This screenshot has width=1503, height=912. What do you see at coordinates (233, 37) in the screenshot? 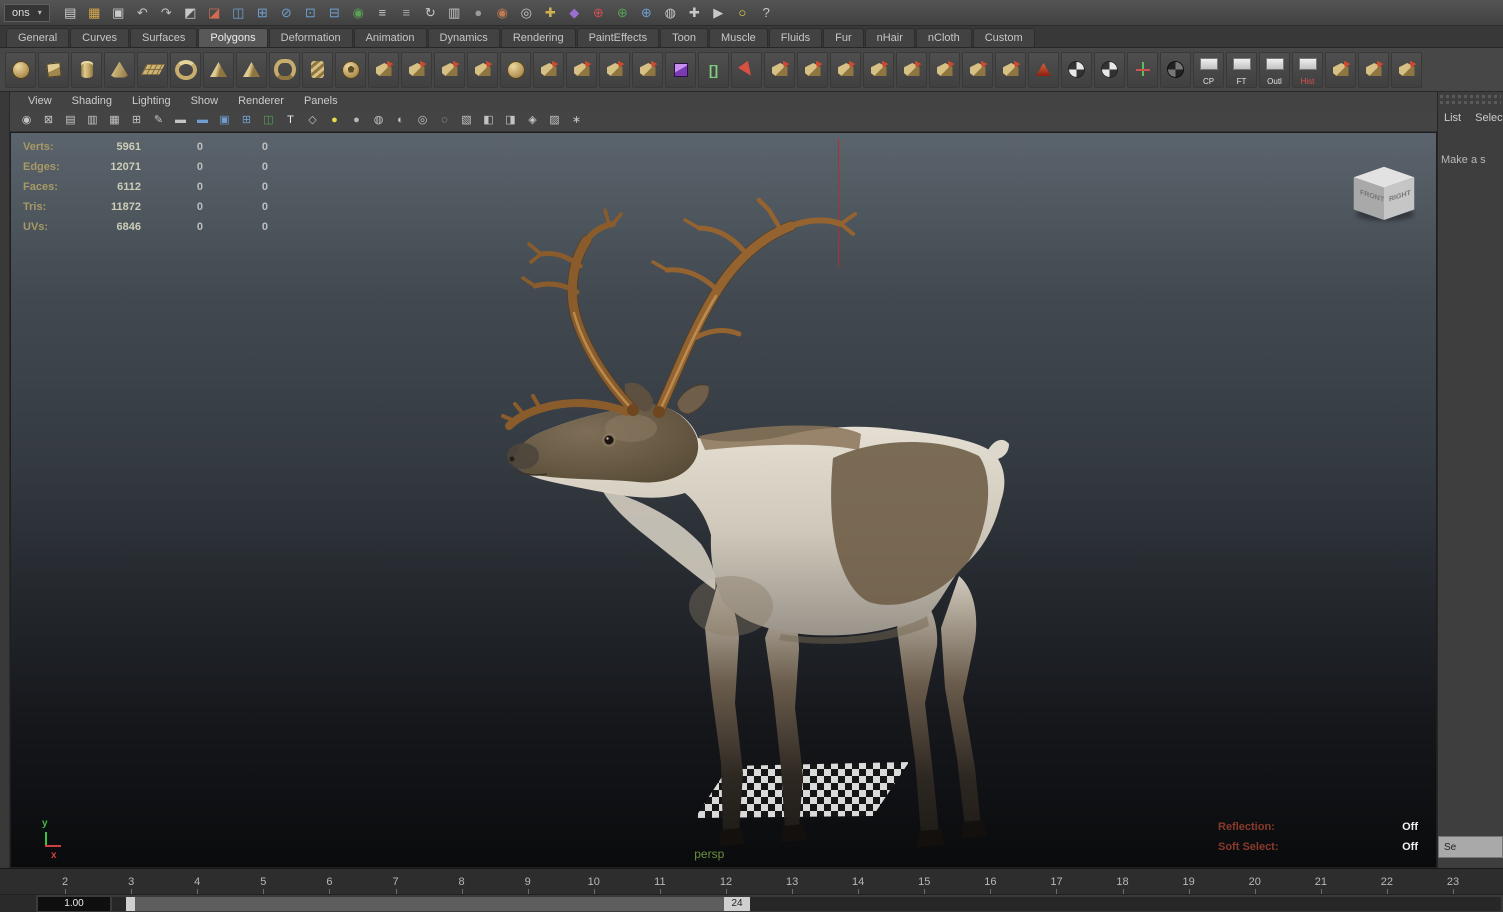
I see `tab-polygons: Polygons` at bounding box center [233, 37].